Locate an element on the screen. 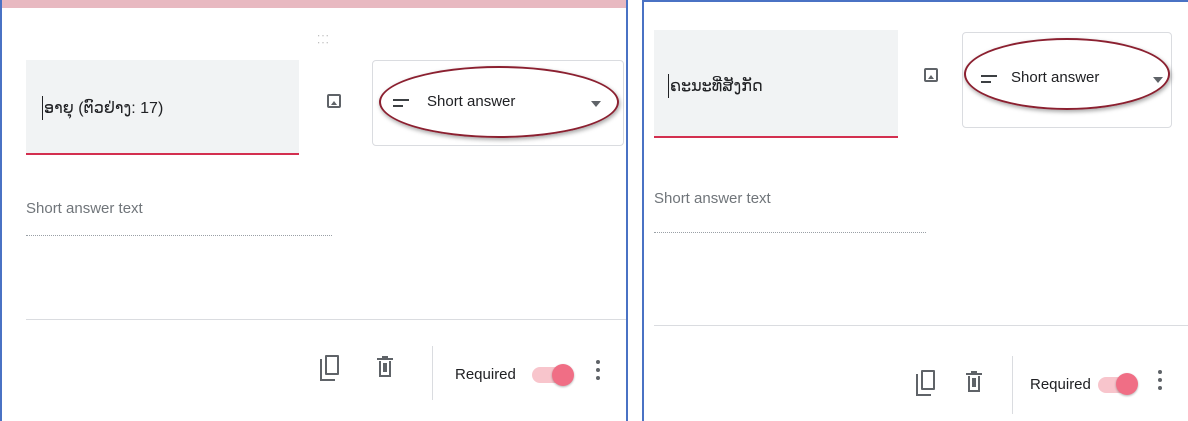  question-title-field: ອາຍຸ (ຕົວຢ່າງ: 17) is located at coordinates (162, 107).